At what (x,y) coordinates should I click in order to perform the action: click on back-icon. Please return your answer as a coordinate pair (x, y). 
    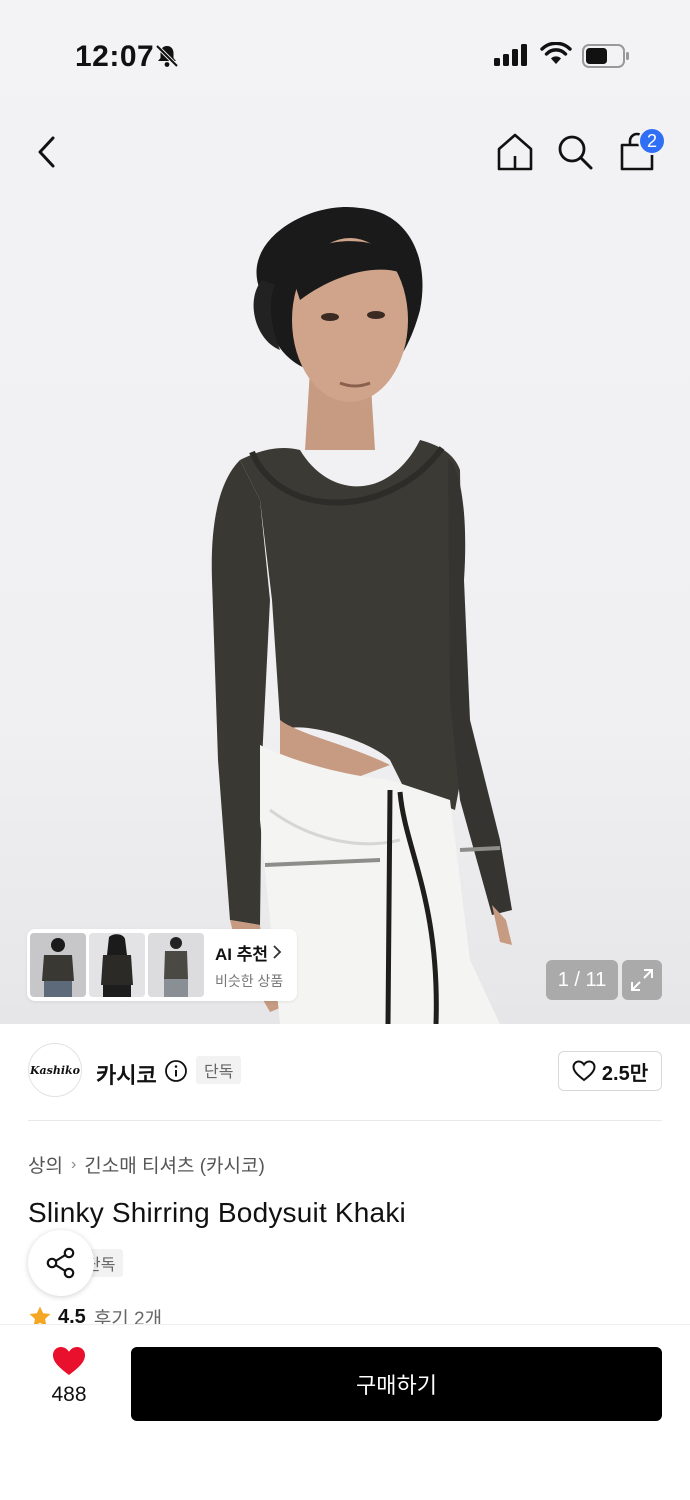
    Looking at the image, I should click on (46, 152).